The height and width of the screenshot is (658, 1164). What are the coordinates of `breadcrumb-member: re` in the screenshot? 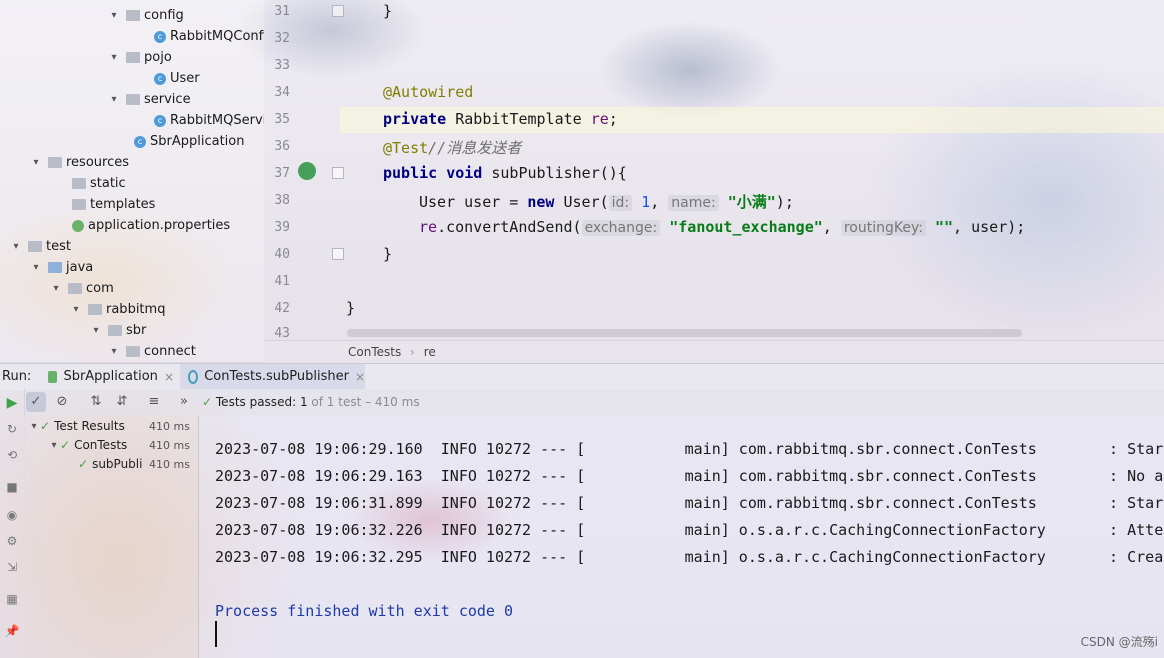 It's located at (430, 352).